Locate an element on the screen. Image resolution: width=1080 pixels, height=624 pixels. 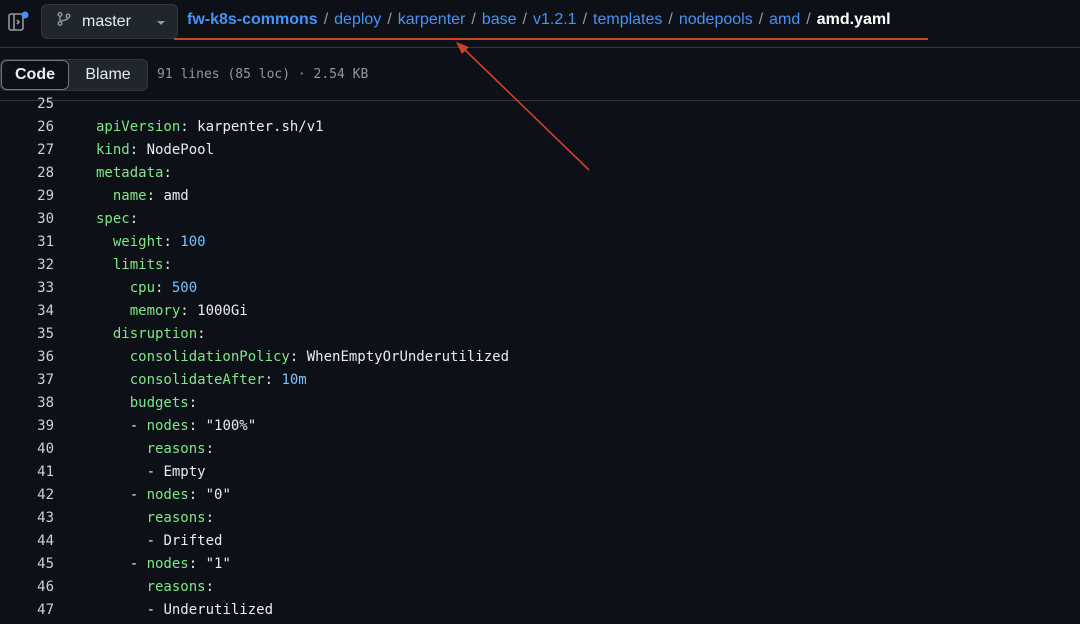
line-number: 46 is located at coordinates (45, 587).